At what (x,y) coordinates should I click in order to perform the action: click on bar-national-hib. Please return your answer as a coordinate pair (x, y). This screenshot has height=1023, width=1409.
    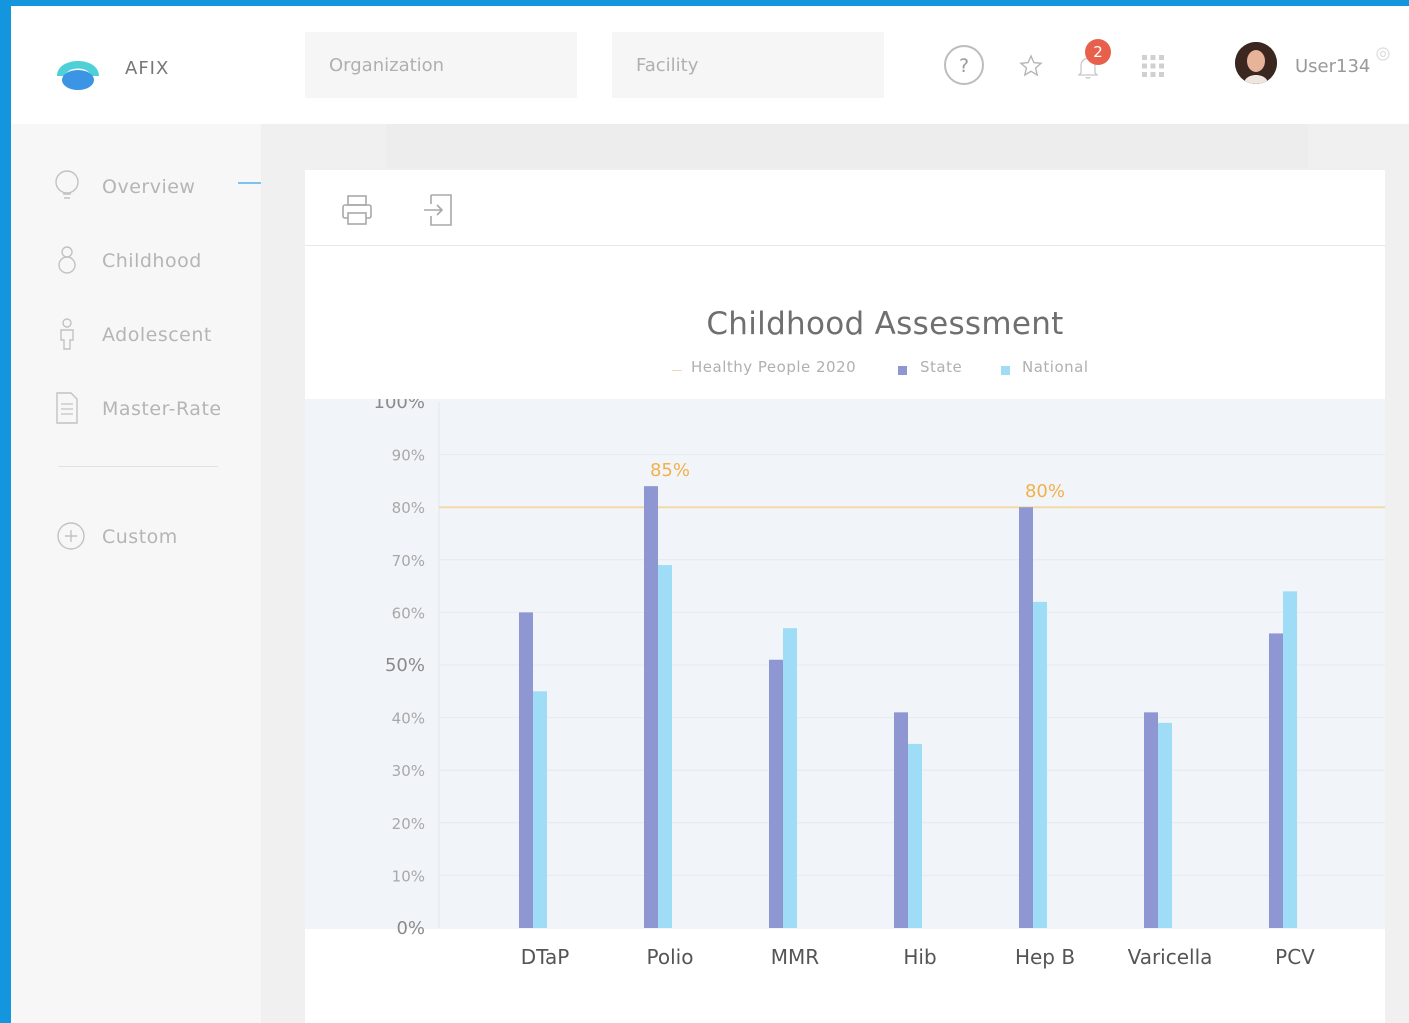
    Looking at the image, I should click on (915, 835).